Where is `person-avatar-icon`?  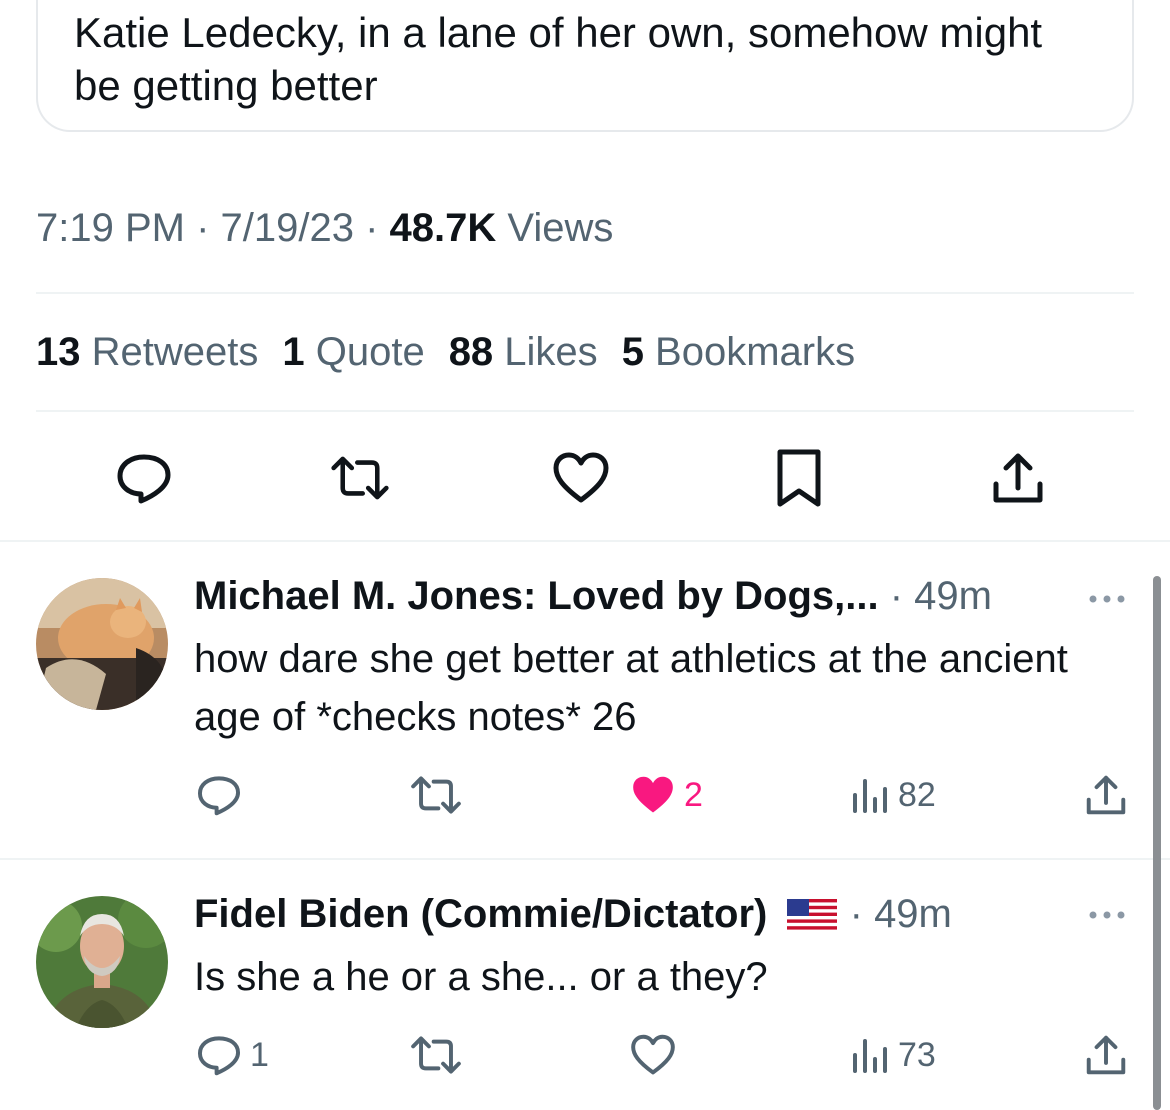
person-avatar-icon is located at coordinates (102, 962).